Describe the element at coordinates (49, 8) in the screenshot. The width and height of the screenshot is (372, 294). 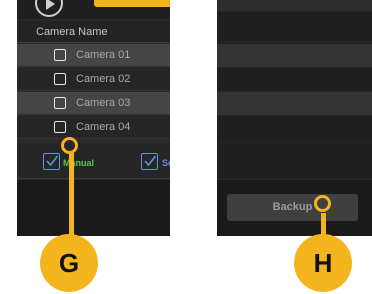
I see `play-icon` at that location.